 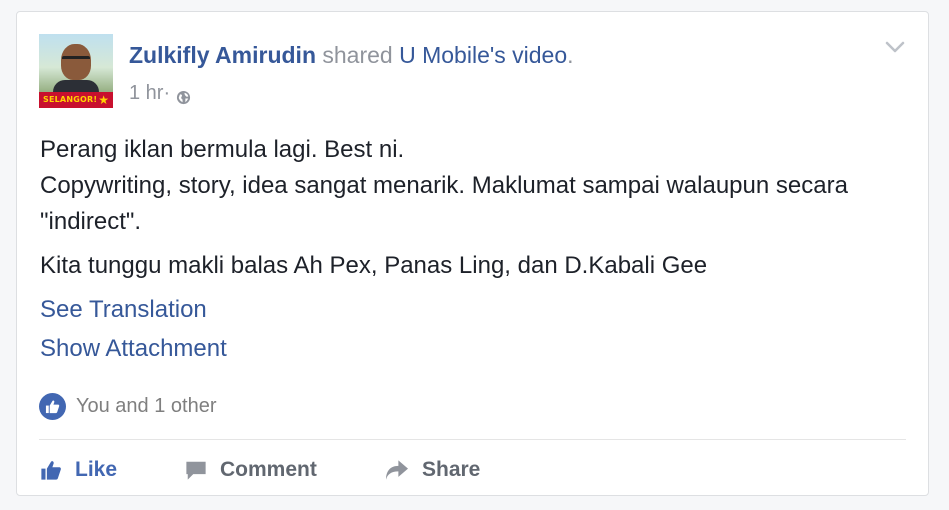 What do you see at coordinates (358, 55) in the screenshot?
I see `action-text: shared` at bounding box center [358, 55].